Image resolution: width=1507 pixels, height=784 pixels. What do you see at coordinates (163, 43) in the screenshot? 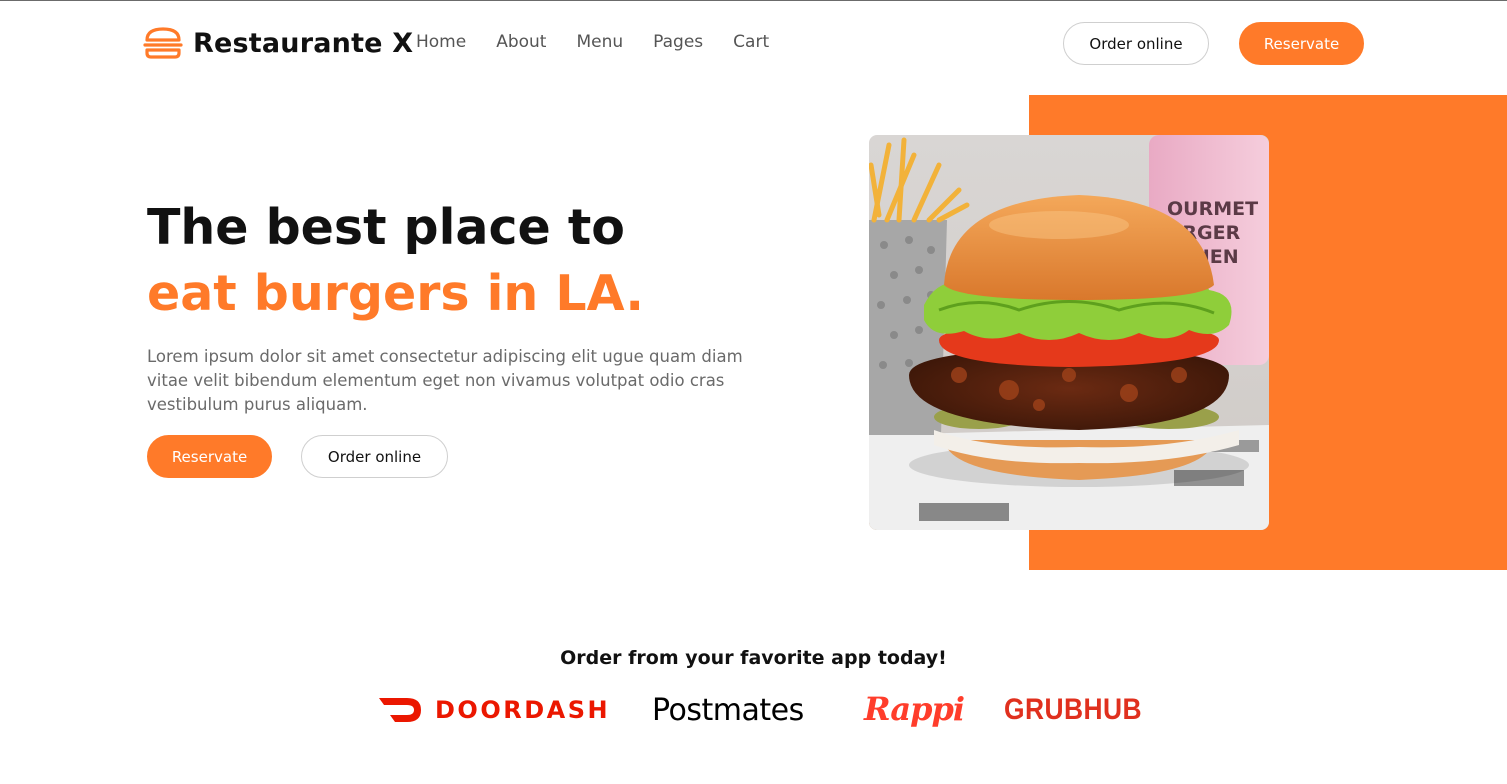
I see `burger-icon` at bounding box center [163, 43].